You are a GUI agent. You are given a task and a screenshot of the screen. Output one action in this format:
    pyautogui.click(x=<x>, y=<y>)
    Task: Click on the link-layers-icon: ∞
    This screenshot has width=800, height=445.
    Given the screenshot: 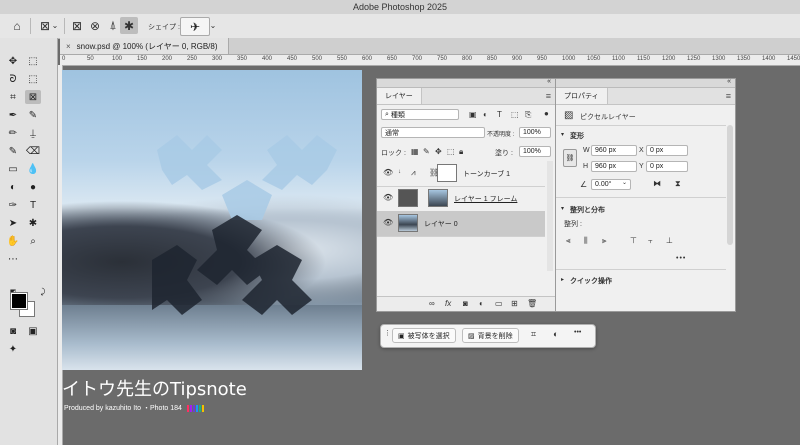 What is the action you would take?
    pyautogui.click(x=432, y=303)
    